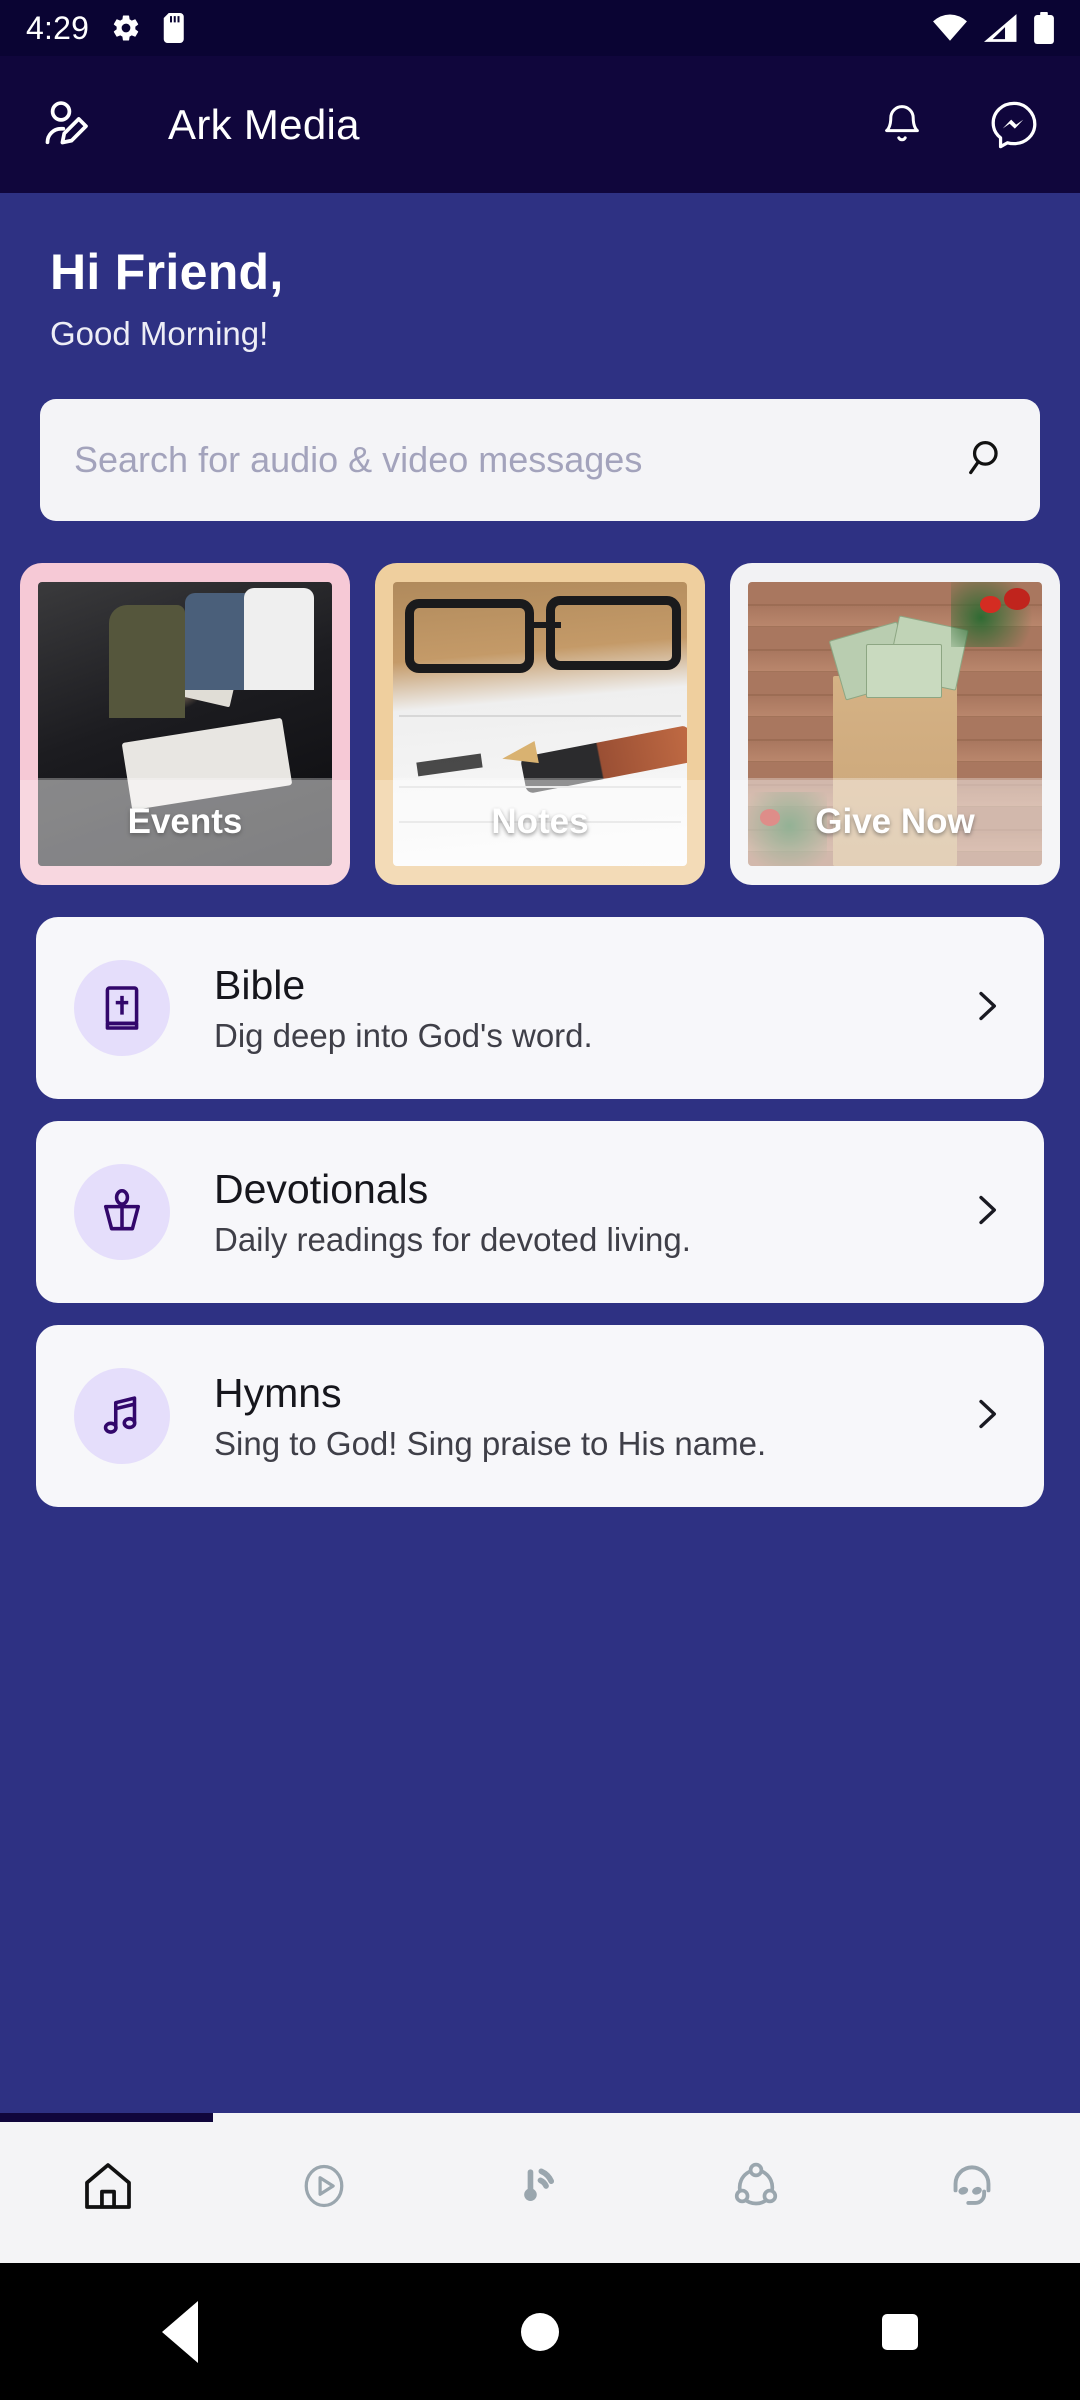  Describe the element at coordinates (159, 333) in the screenshot. I see `greeting-time-of-day: Good Morning!` at that location.